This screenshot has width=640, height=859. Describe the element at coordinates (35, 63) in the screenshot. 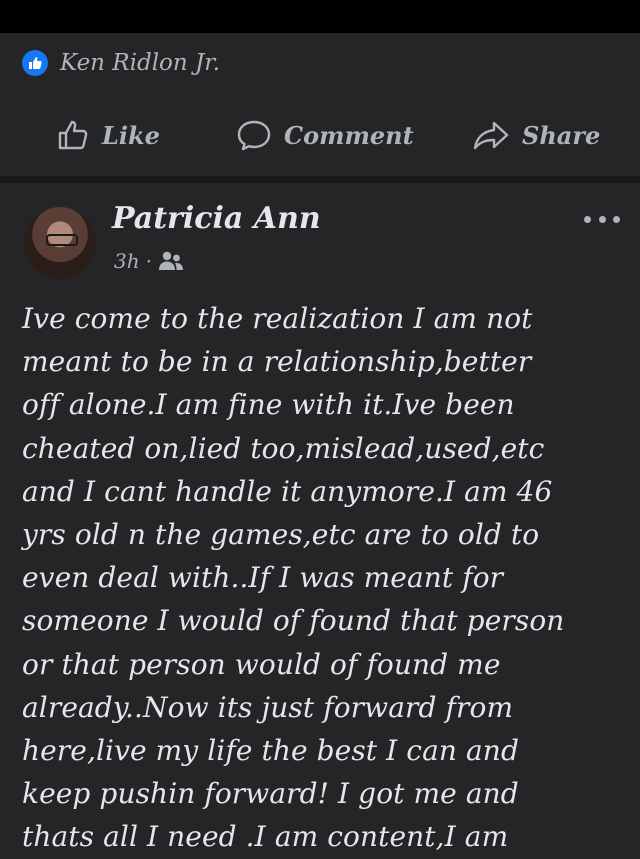

I see `like-reaction-icon` at that location.